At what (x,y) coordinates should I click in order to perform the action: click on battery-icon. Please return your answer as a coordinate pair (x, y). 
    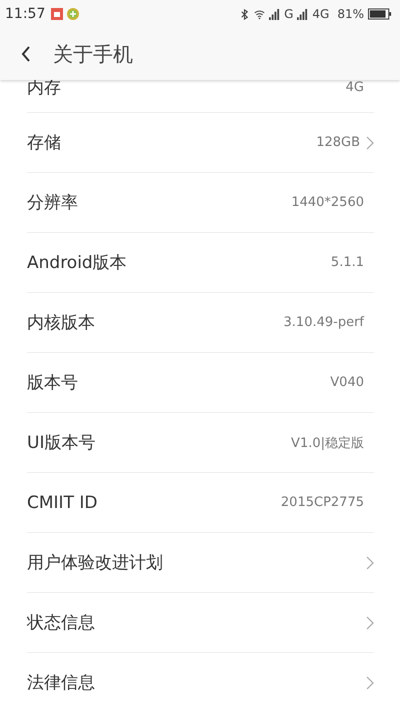
    Looking at the image, I should click on (380, 14).